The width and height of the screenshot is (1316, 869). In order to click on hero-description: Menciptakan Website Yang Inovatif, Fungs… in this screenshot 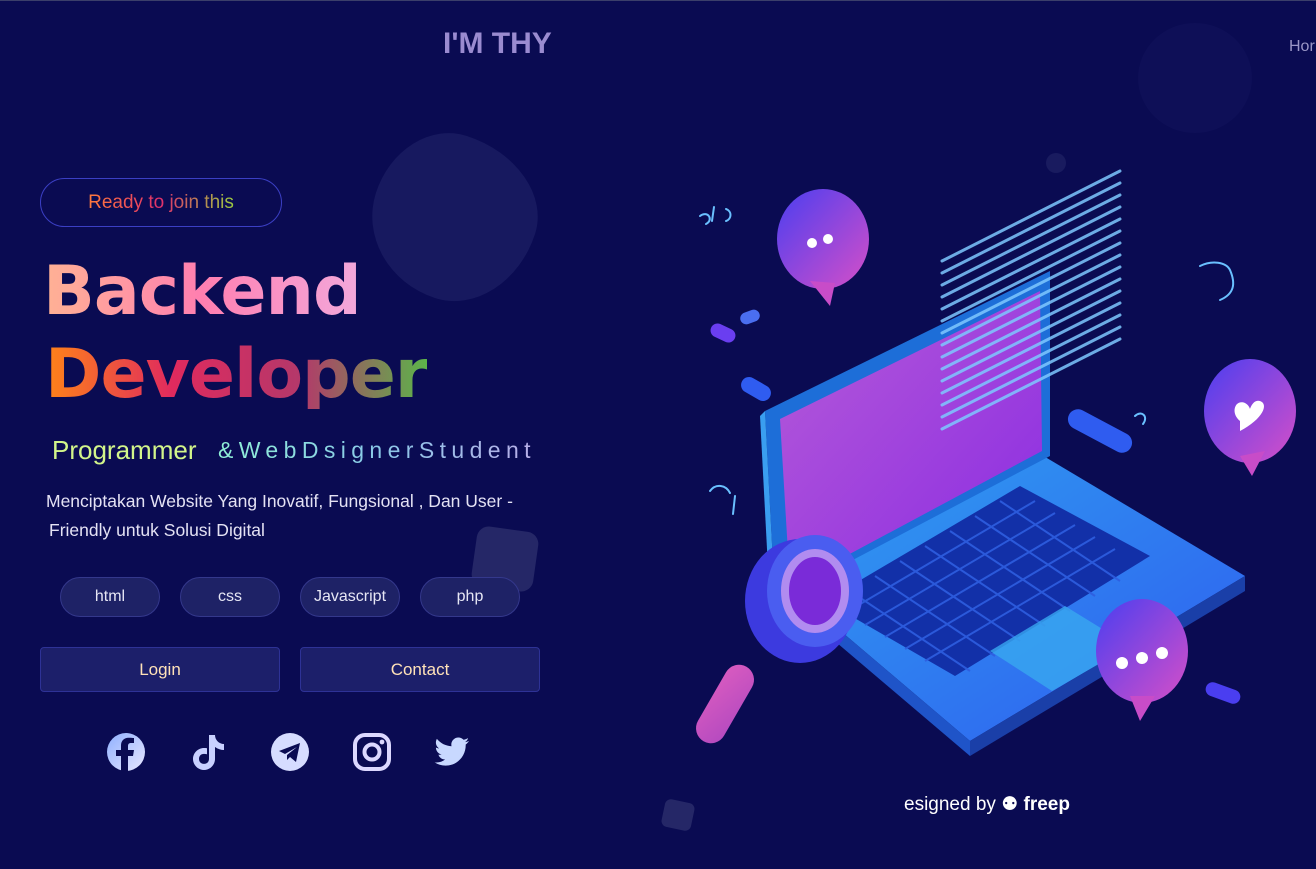, I will do `click(296, 516)`.